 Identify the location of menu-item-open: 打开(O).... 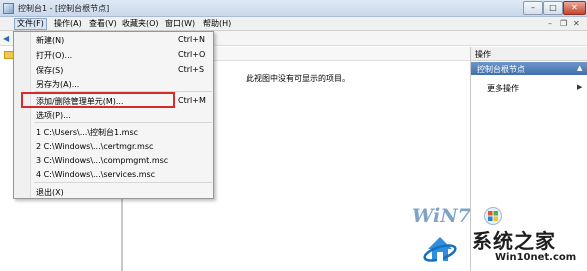
(54, 55).